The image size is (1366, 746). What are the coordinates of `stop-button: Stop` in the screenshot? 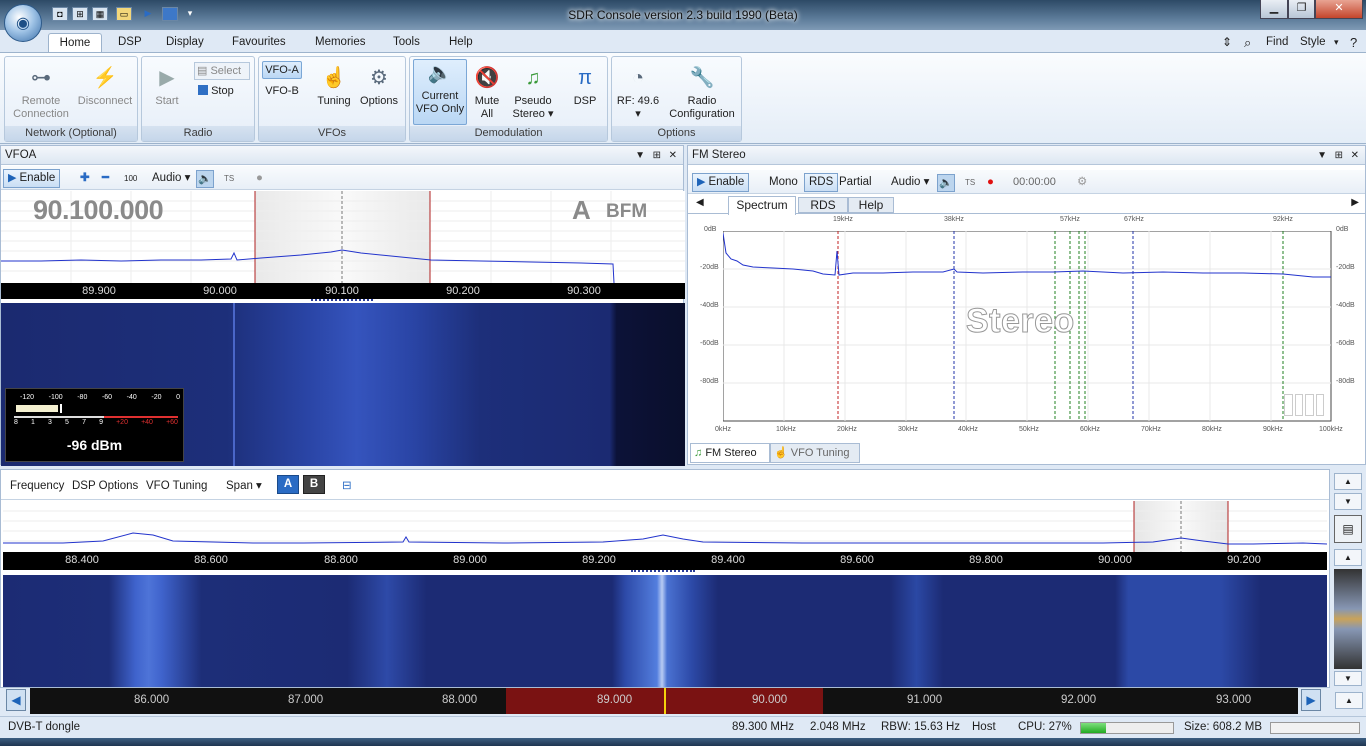 It's located at (224, 91).